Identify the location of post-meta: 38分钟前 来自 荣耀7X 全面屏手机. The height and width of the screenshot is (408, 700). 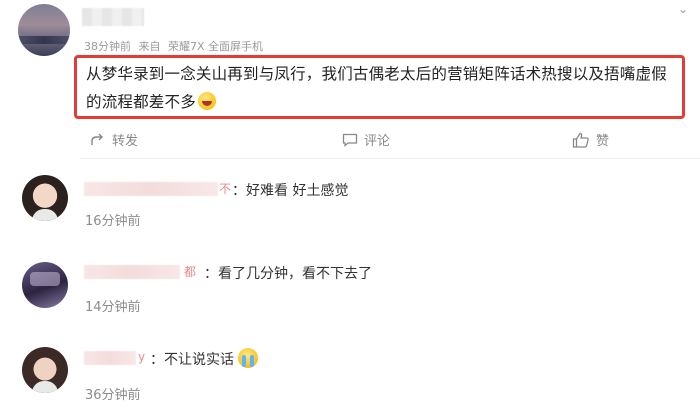
(175, 45).